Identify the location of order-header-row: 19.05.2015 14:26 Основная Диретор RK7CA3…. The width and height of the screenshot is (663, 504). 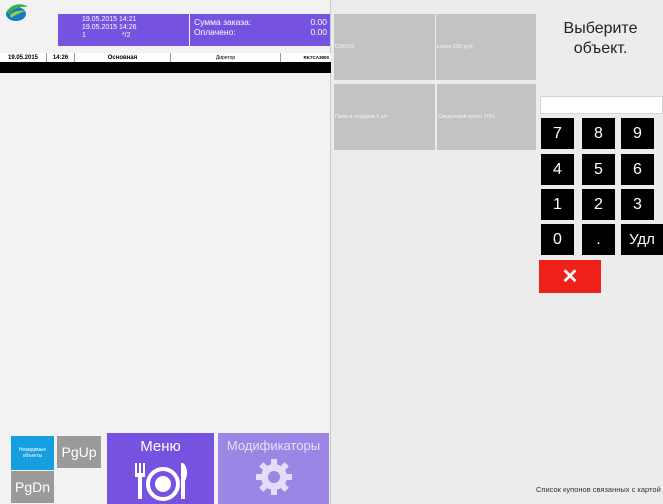
(165, 57).